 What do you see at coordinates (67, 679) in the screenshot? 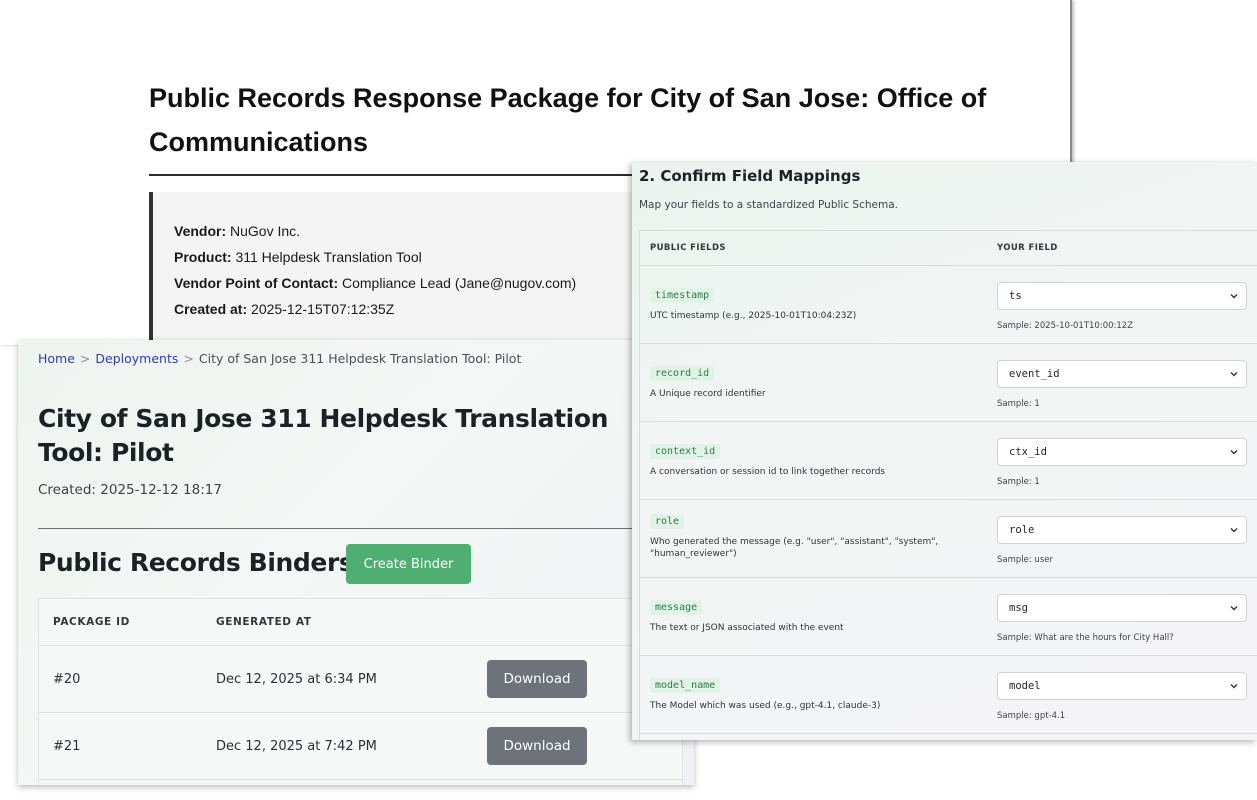
I see `package-id-cell: #20` at bounding box center [67, 679].